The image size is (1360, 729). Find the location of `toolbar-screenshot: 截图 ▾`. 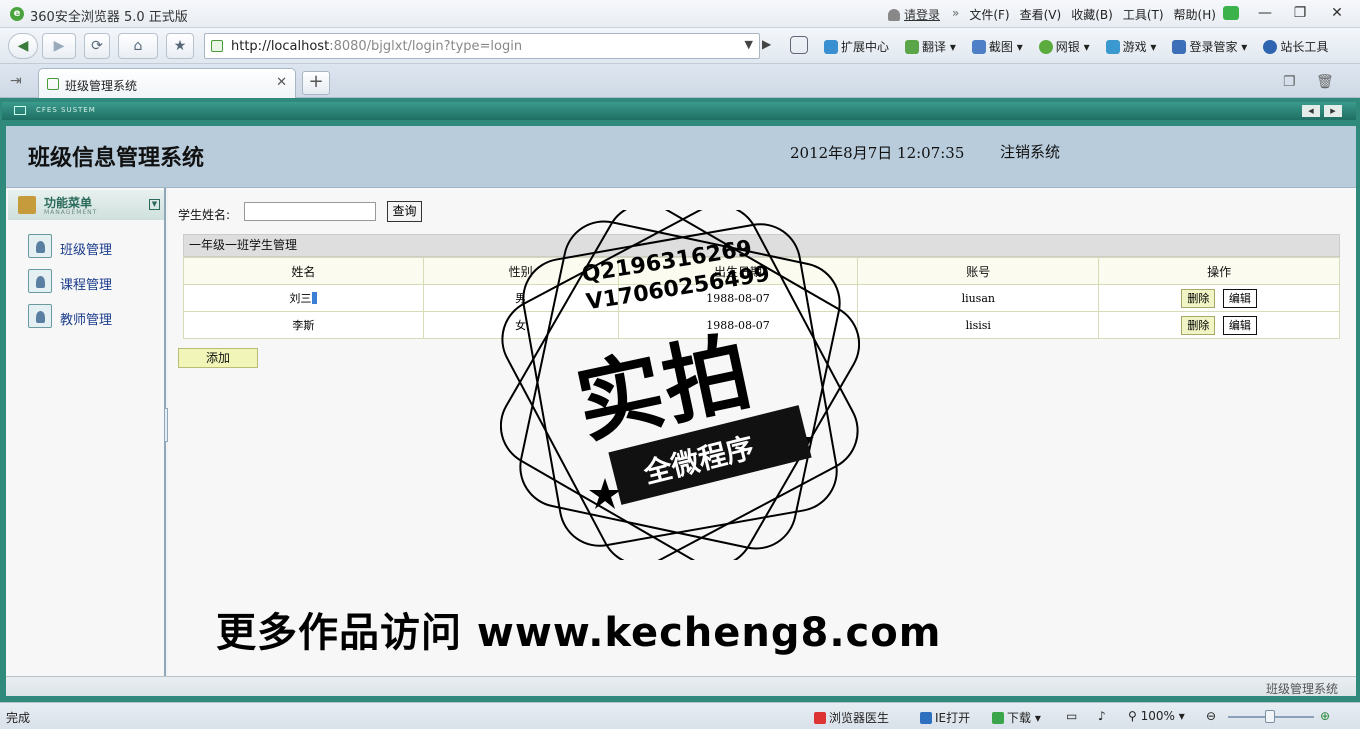

toolbar-screenshot: 截图 ▾ is located at coordinates (997, 46).